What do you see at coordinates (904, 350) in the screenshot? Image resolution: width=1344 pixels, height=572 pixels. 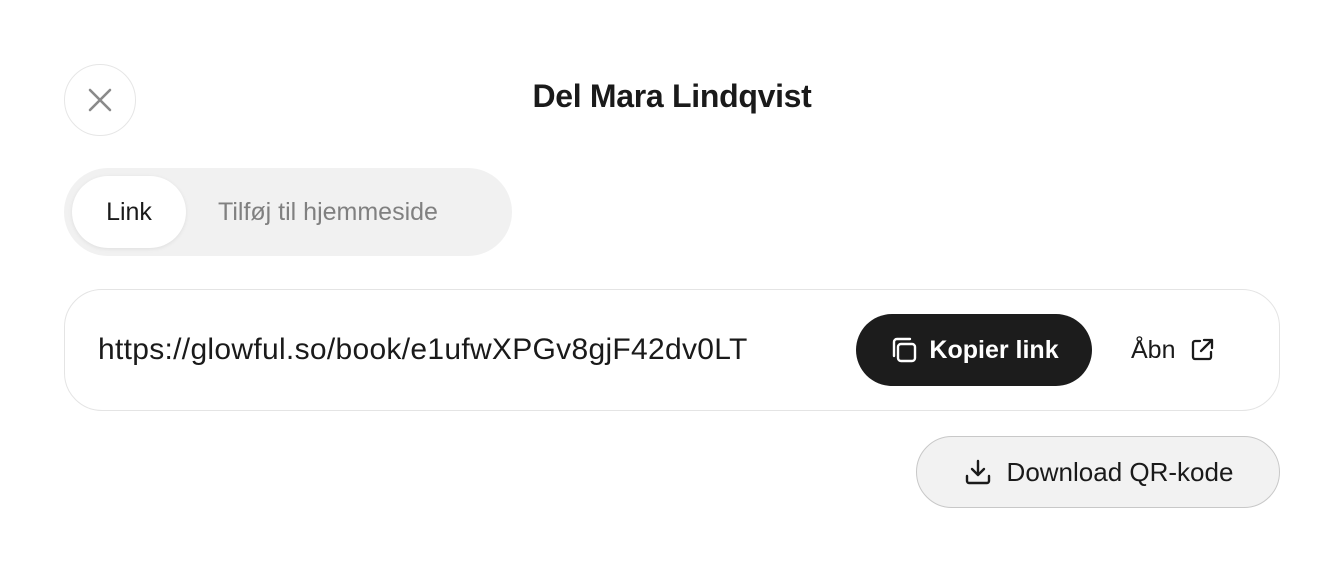 I see `copy-icon` at bounding box center [904, 350].